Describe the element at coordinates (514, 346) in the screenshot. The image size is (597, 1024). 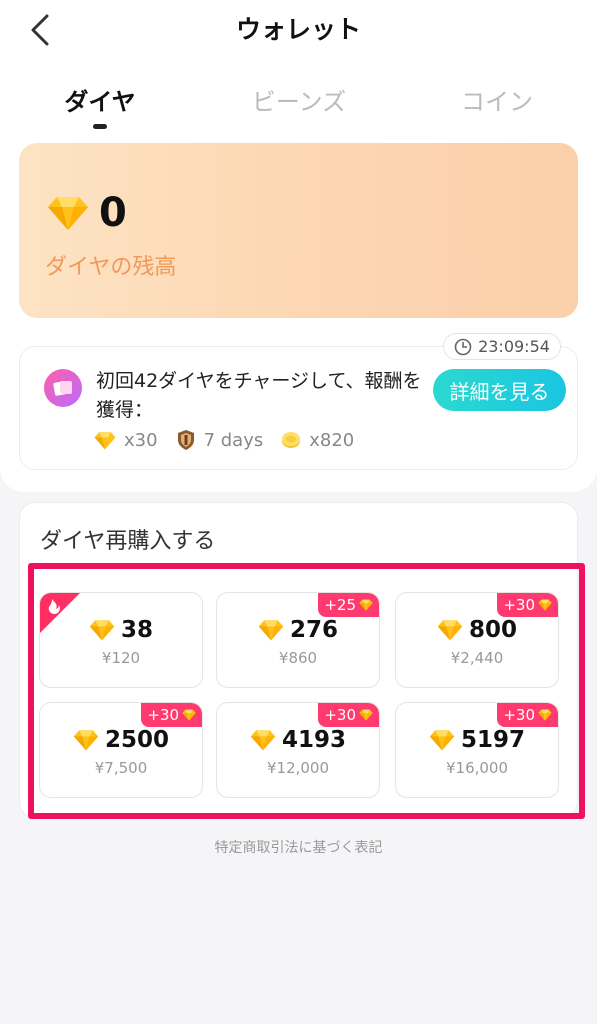
I see `timer-text: 23:09:54` at that location.